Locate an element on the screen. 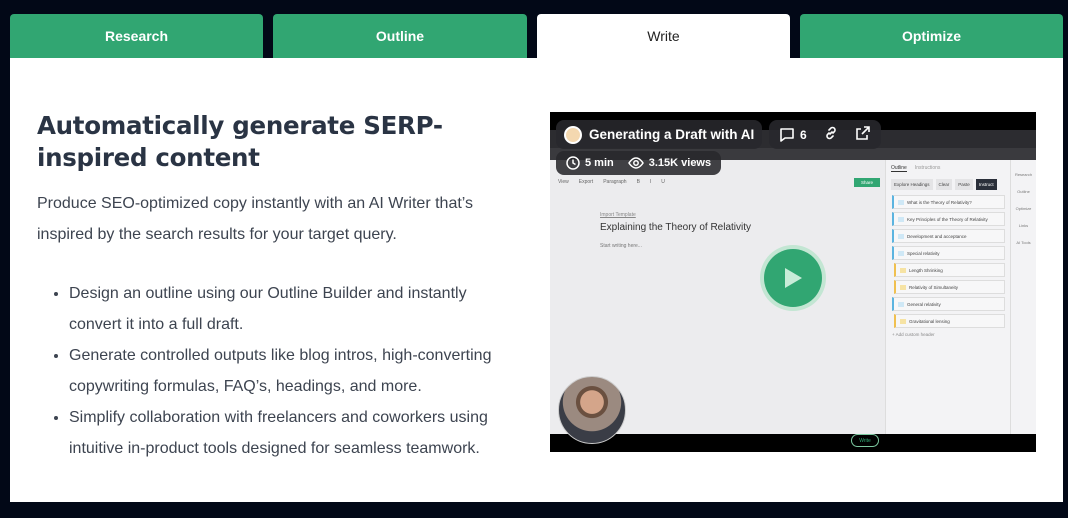  add-header-link: + Add custom header is located at coordinates (913, 334).